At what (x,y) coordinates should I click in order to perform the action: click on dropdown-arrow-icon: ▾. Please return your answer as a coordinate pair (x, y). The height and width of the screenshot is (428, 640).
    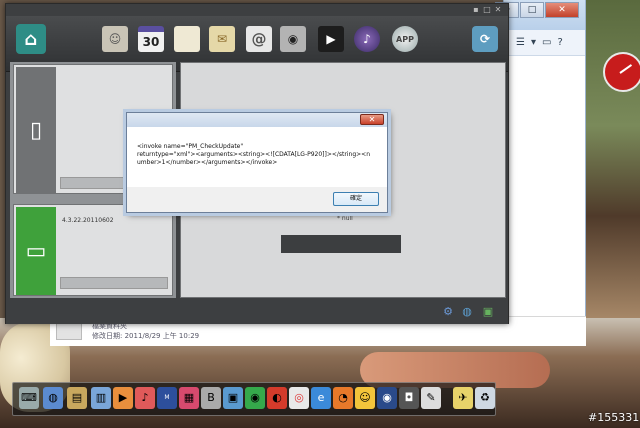
    Looking at the image, I should click on (533, 42).